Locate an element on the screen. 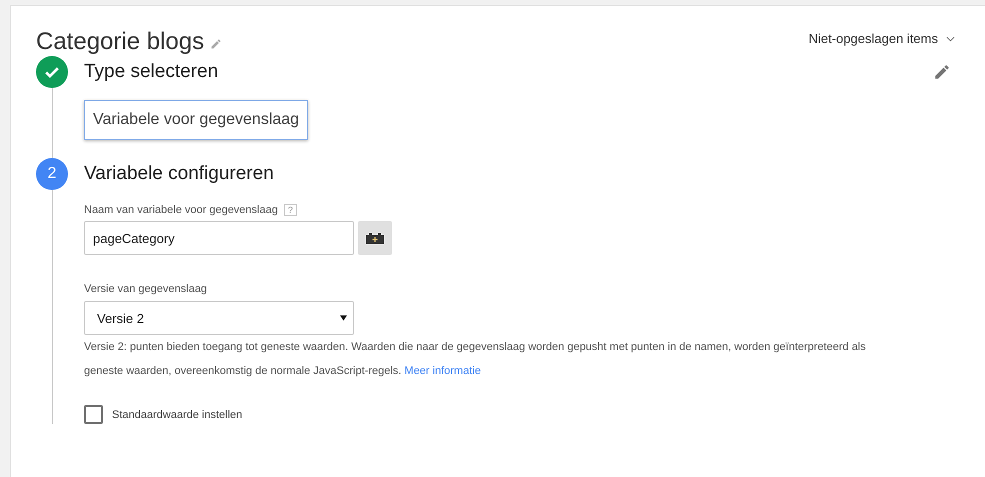 This screenshot has height=477, width=985. brick-plus-icon is located at coordinates (375, 238).